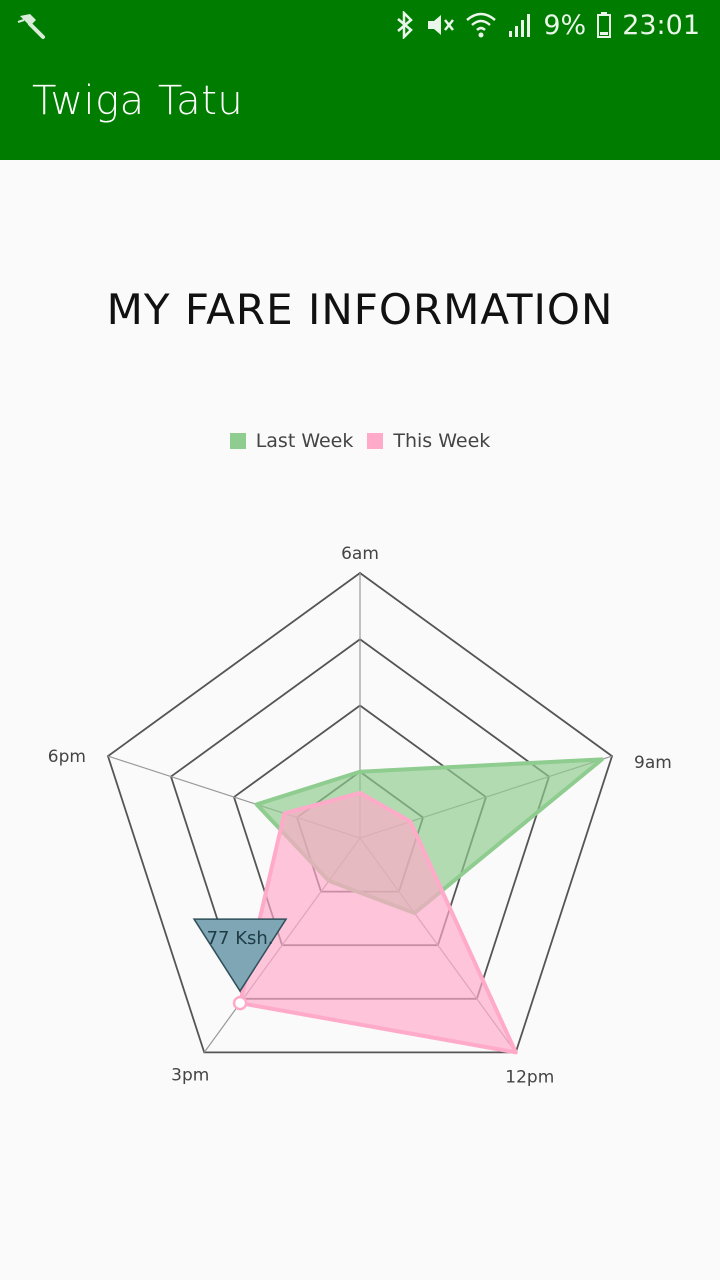 The height and width of the screenshot is (1280, 720). I want to click on axis-label-6pm: 6pm, so click(67, 757).